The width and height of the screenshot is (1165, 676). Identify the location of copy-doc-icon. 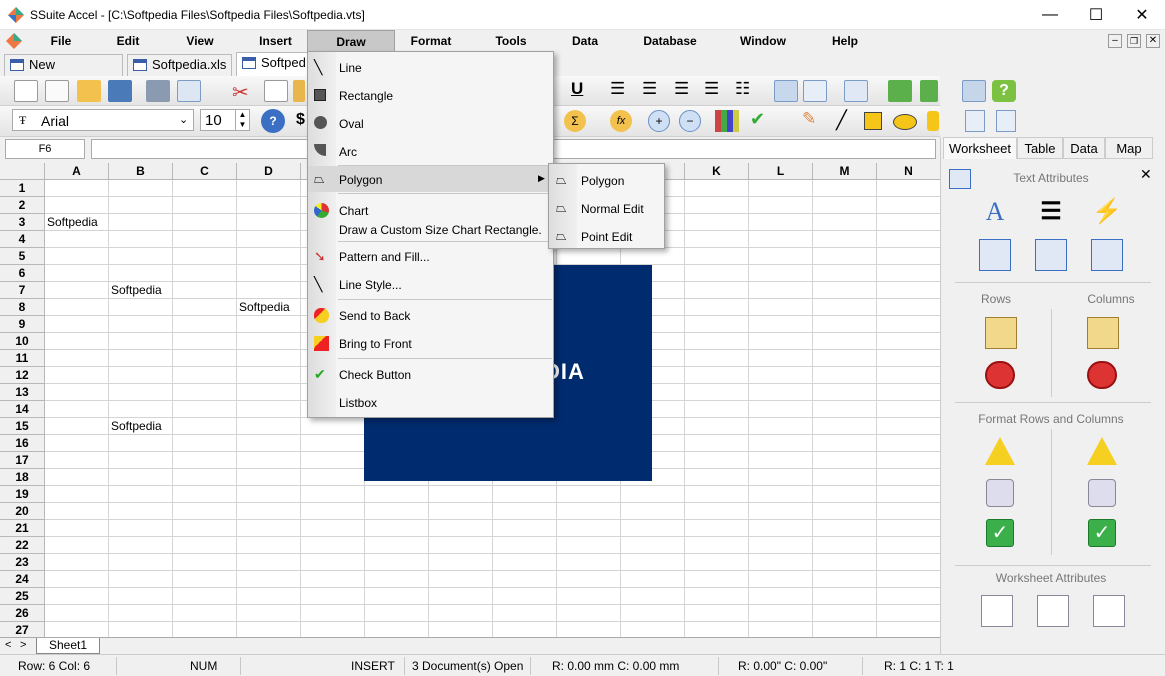
(57, 91).